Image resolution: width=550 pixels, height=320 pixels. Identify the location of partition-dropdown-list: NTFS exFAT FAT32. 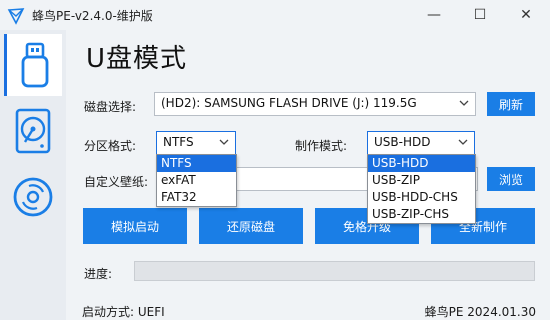
(196, 180).